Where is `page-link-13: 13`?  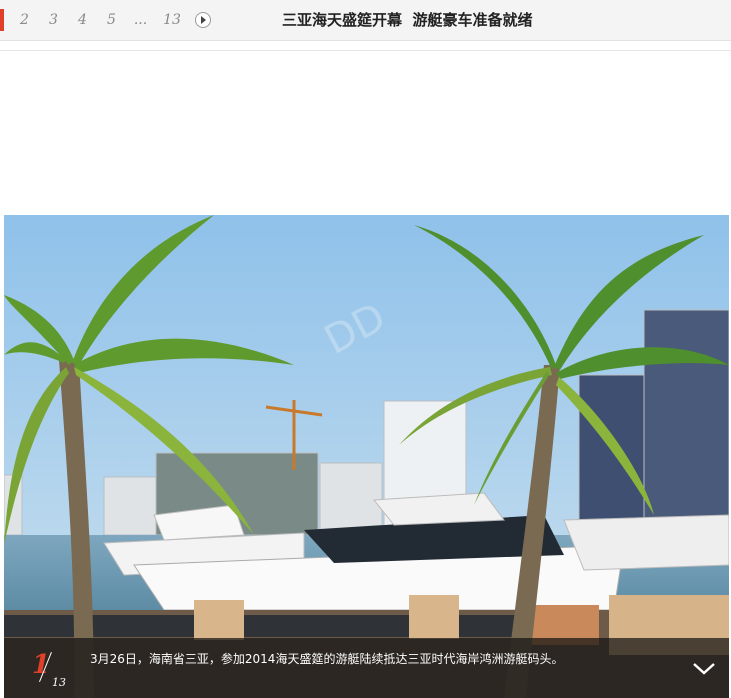 page-link-13: 13 is located at coordinates (172, 20).